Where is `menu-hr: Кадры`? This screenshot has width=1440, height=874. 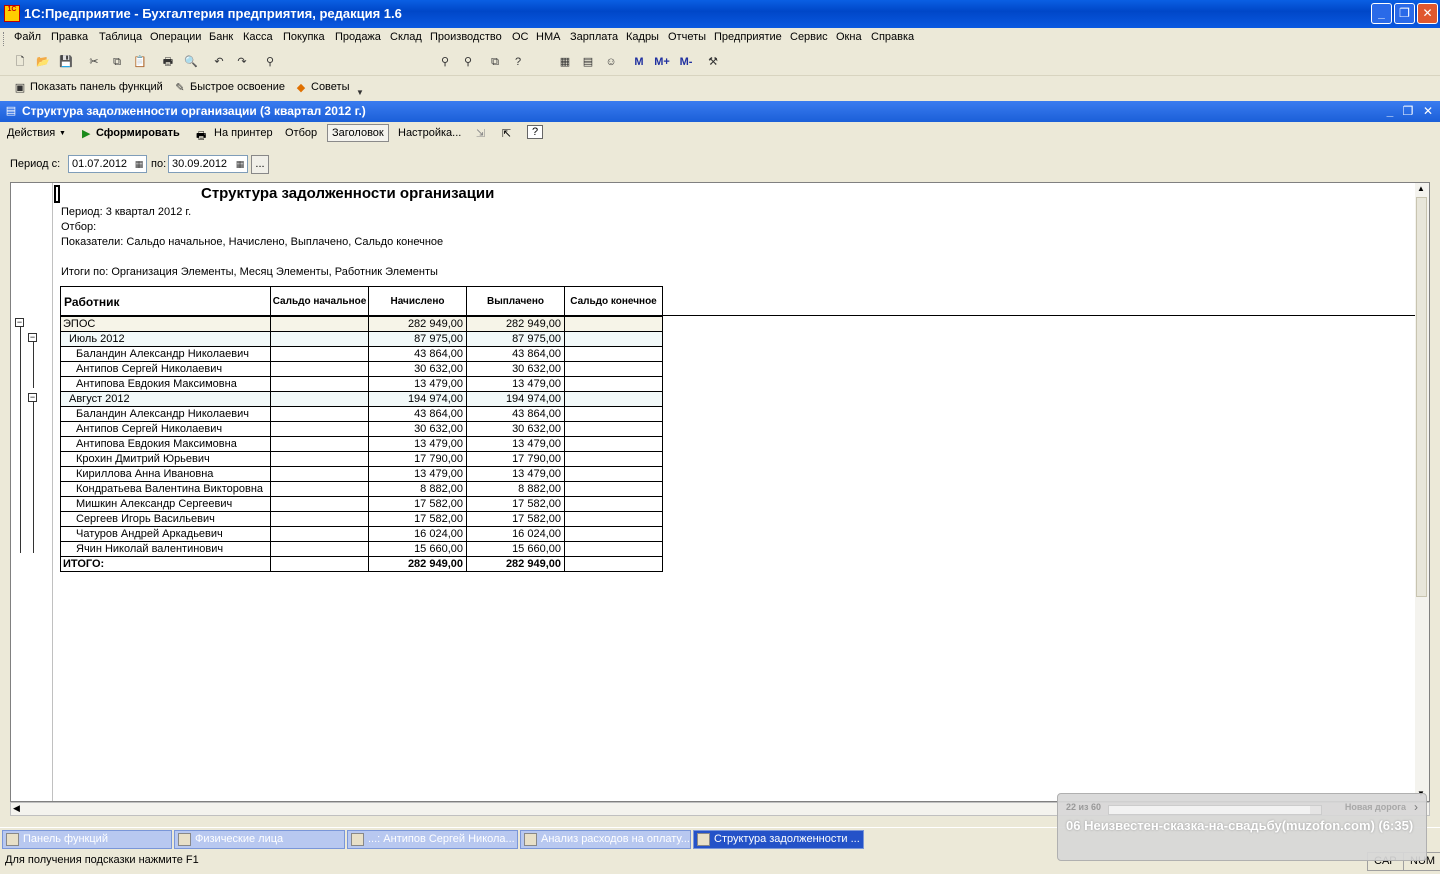
menu-hr: Кадры is located at coordinates (642, 37).